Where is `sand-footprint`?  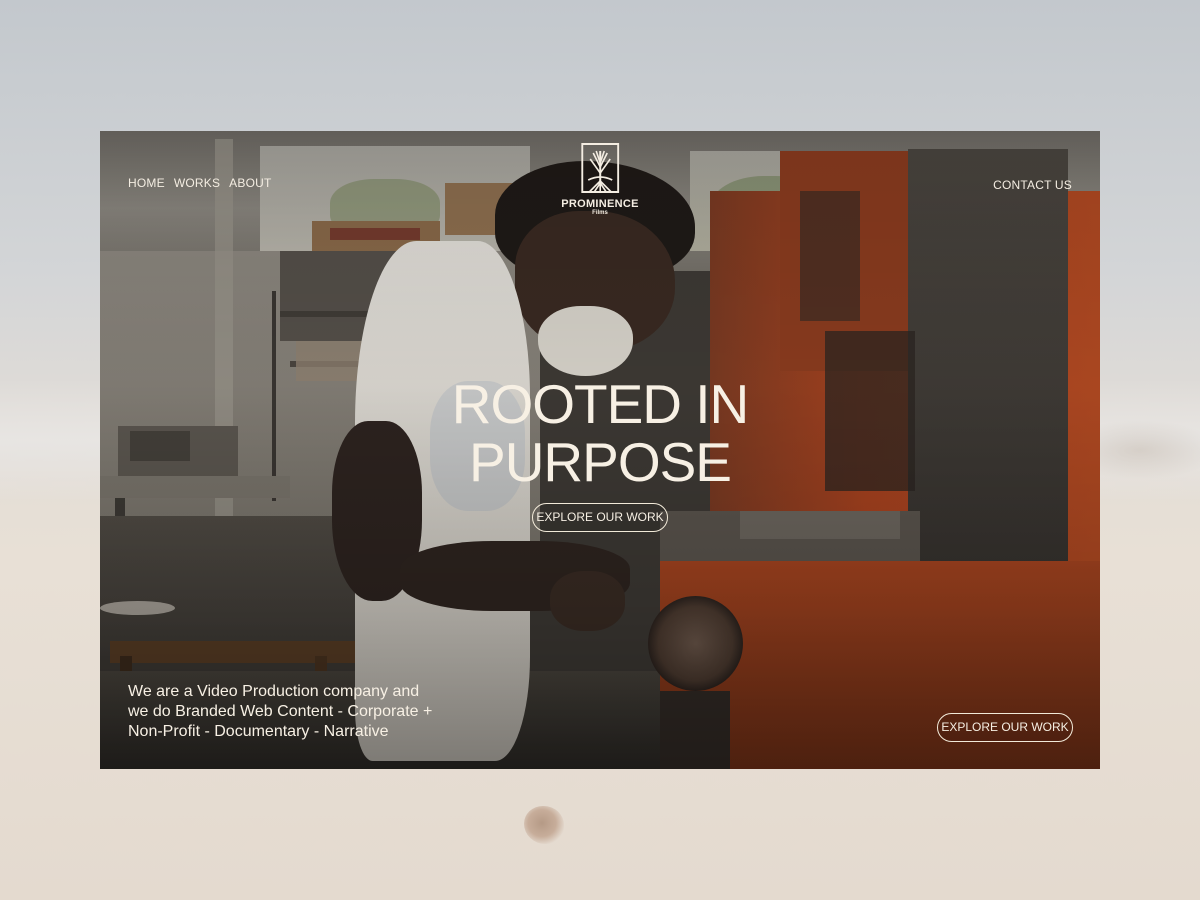
sand-footprint is located at coordinates (544, 825).